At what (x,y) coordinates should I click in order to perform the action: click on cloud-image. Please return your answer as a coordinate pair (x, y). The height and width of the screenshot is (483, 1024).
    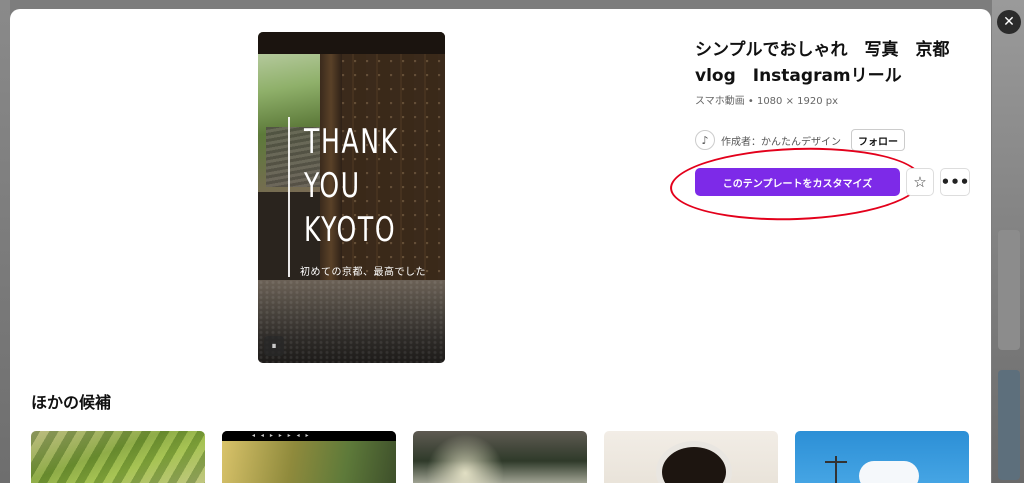
    Looking at the image, I should click on (889, 472).